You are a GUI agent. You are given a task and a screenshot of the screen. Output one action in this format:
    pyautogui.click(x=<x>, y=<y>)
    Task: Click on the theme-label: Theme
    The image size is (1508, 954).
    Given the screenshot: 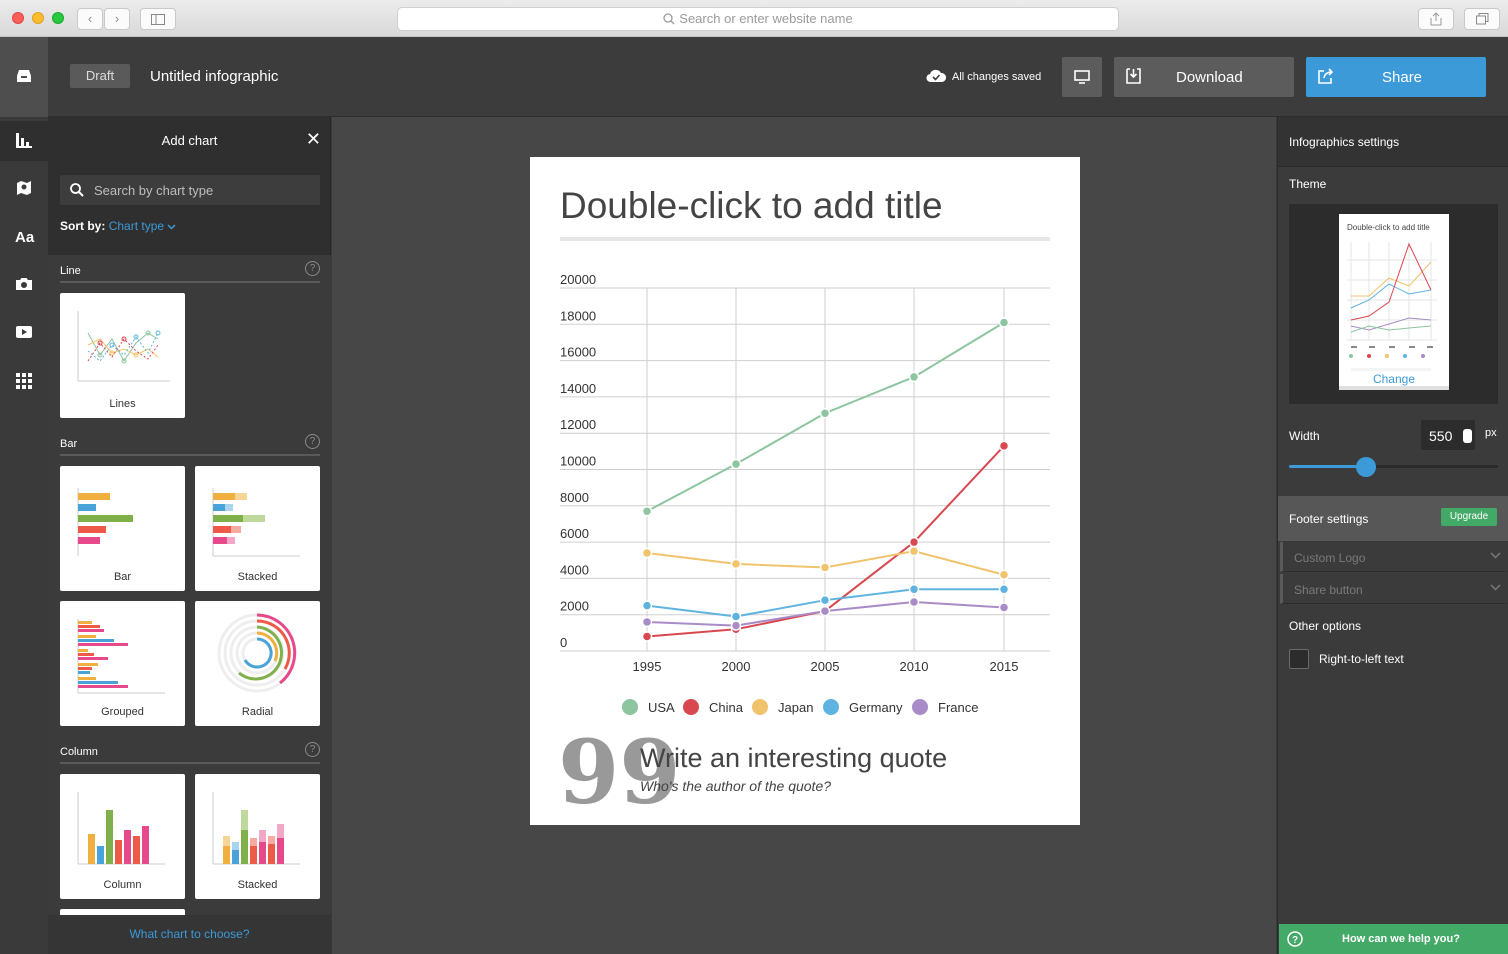 What is the action you would take?
    pyautogui.click(x=1308, y=184)
    